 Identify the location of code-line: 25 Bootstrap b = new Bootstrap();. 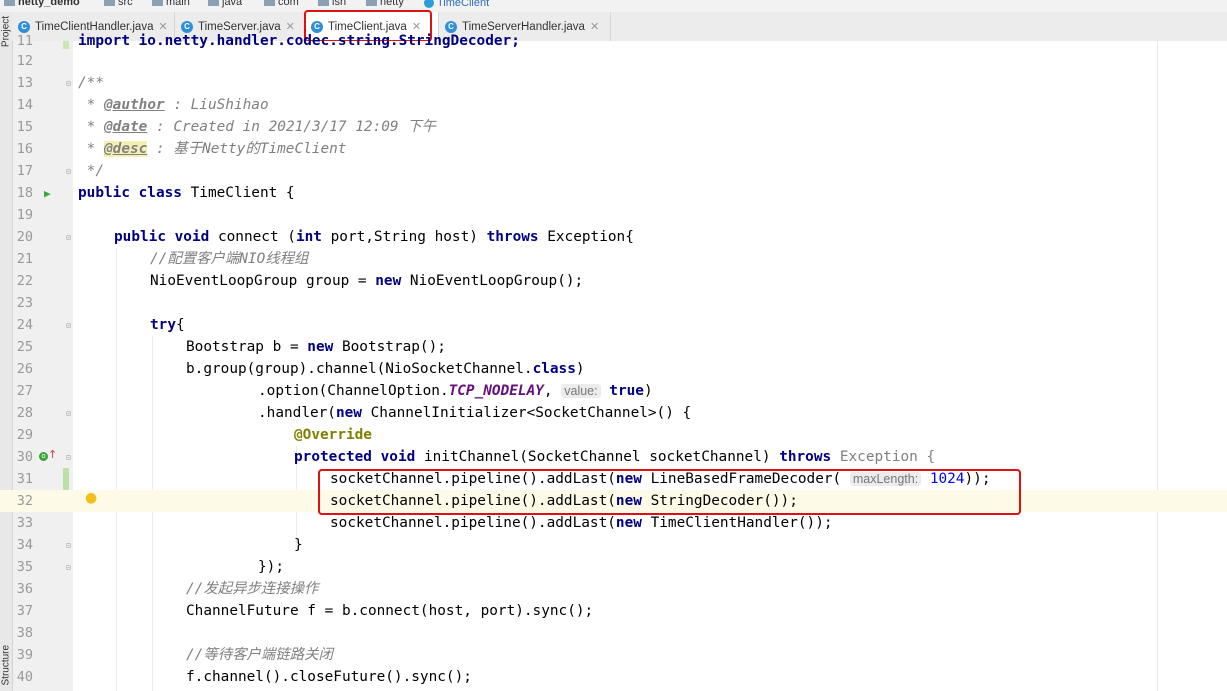
(231, 347).